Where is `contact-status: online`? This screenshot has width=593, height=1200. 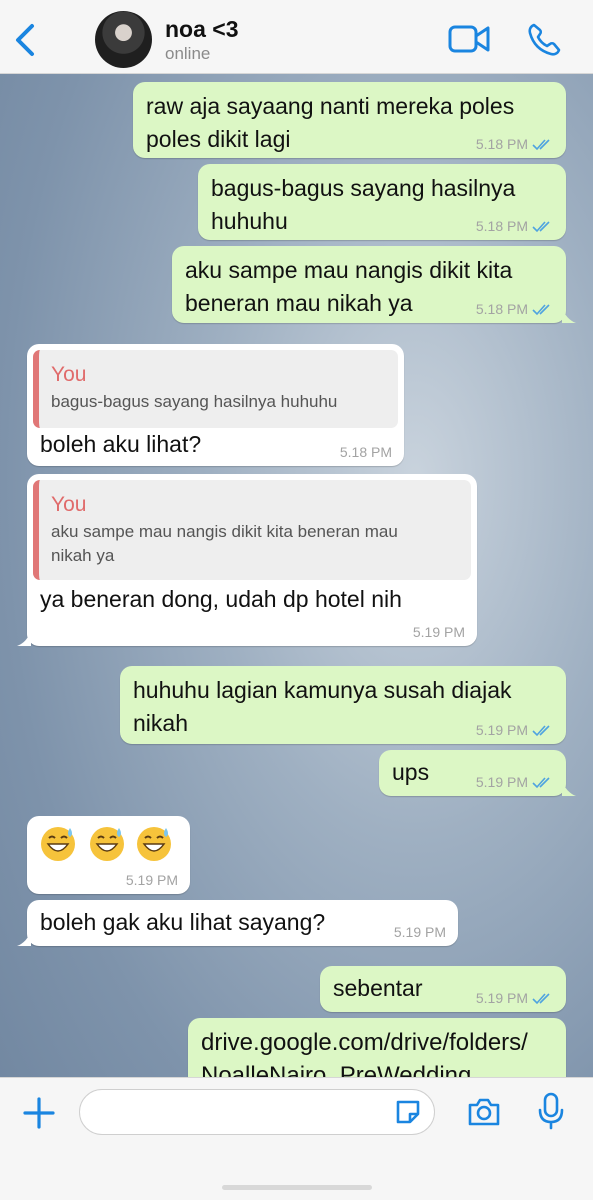 contact-status: online is located at coordinates (188, 53).